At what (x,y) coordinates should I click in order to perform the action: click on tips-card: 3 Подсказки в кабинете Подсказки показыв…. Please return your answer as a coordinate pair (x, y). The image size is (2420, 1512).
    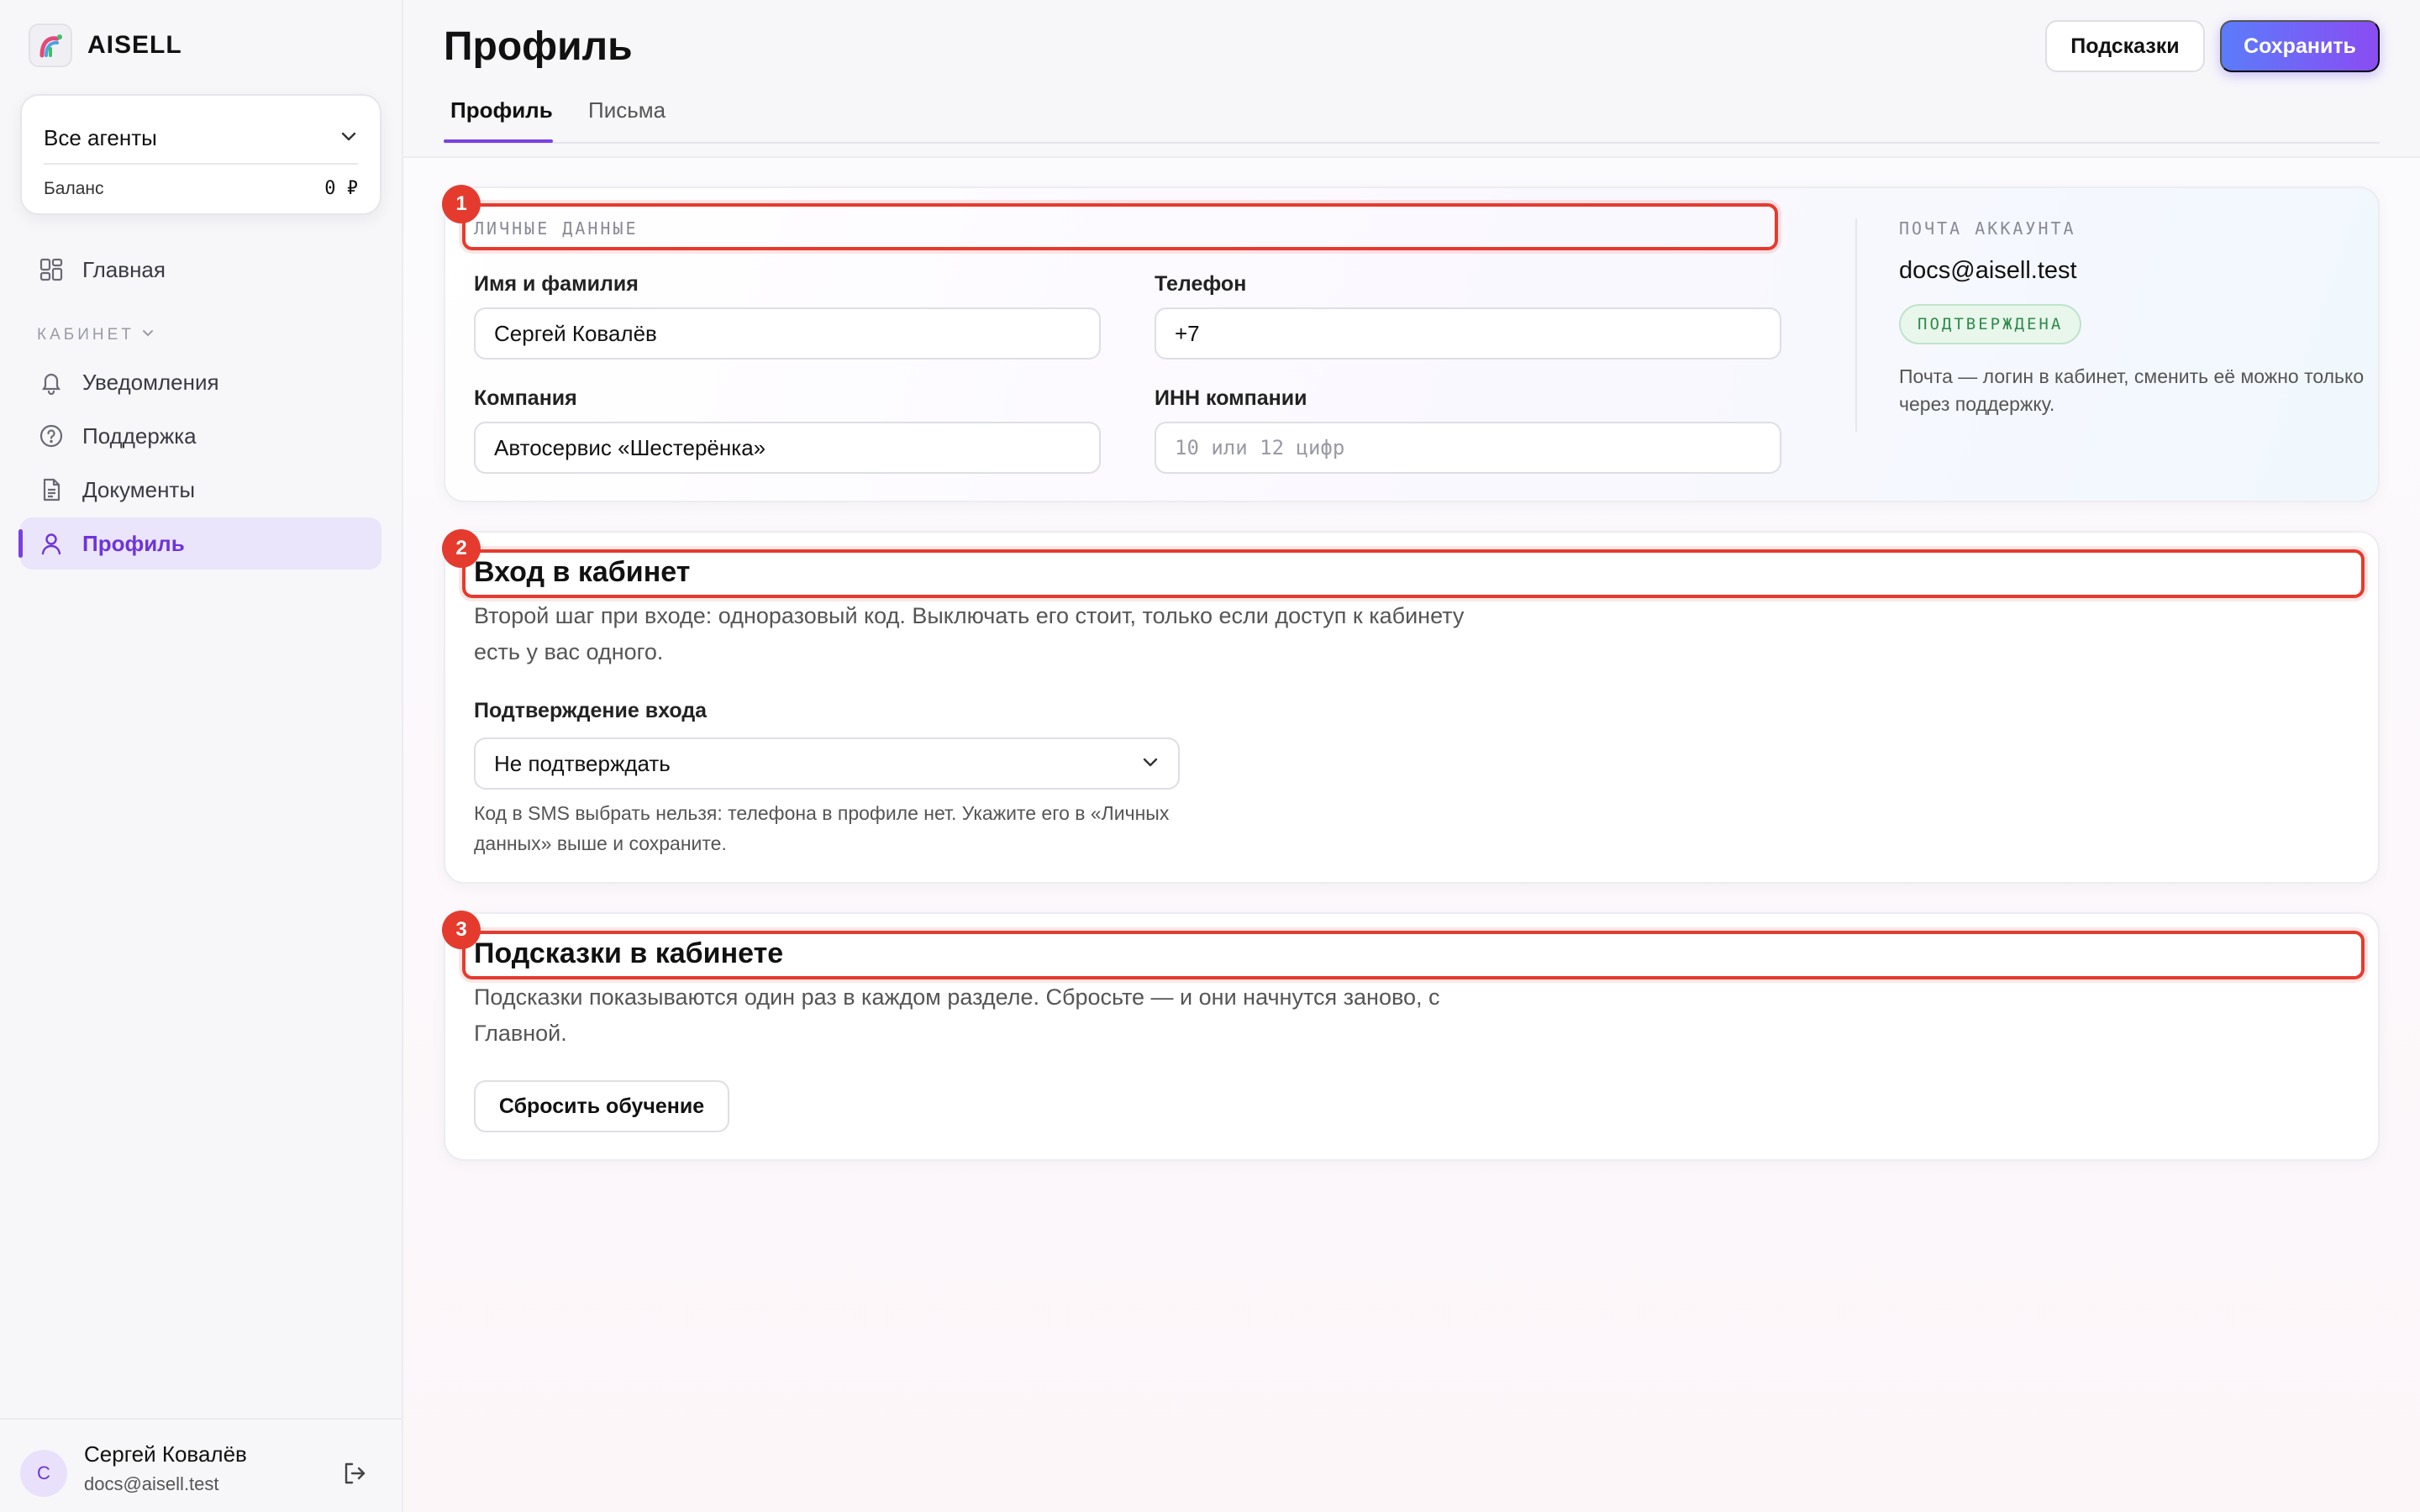
    Looking at the image, I should click on (1411, 1036).